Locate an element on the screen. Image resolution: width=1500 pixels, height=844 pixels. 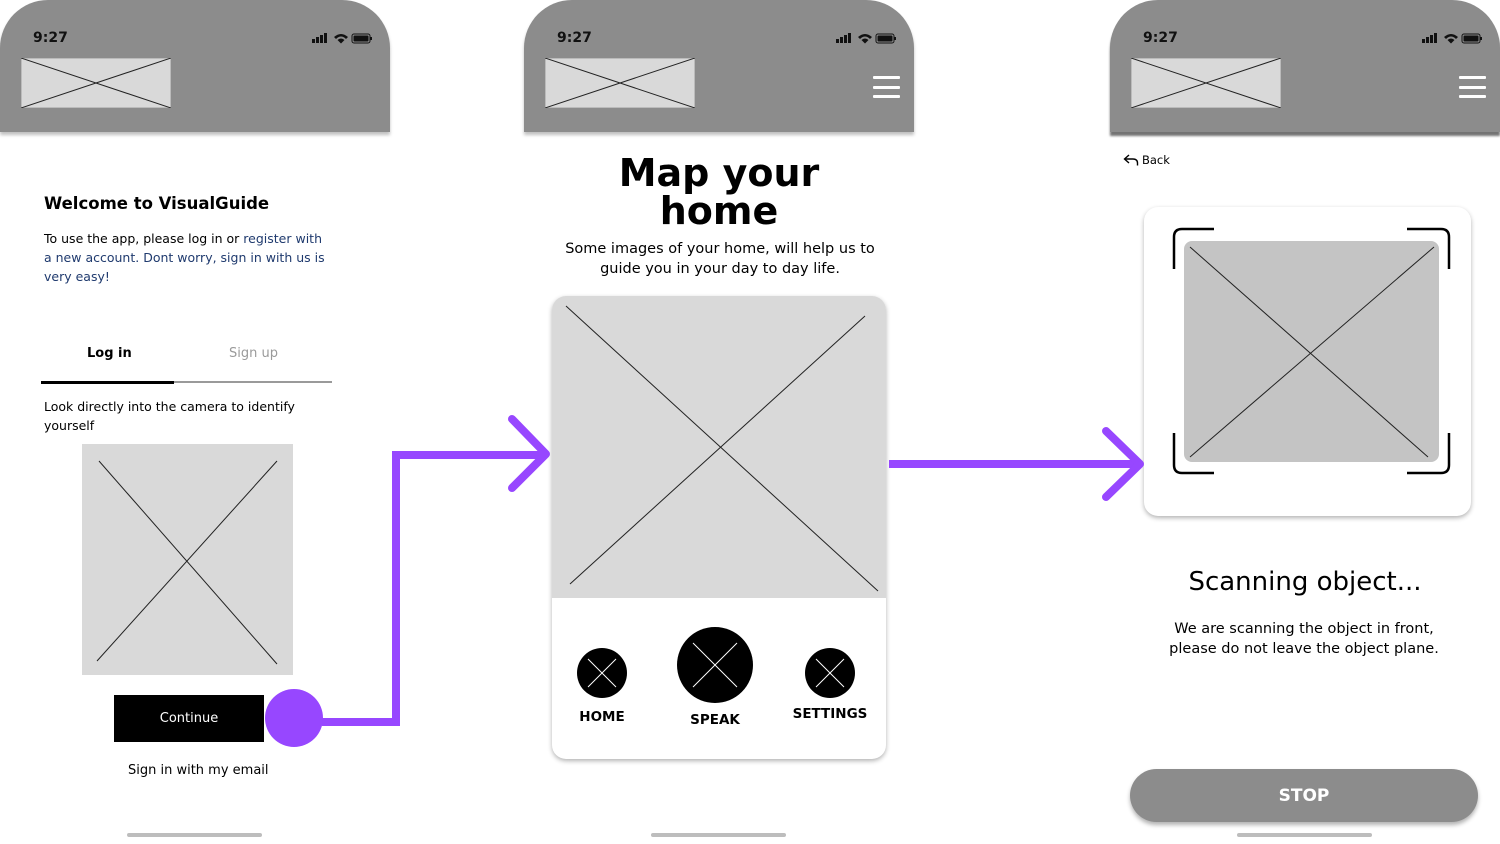
page-title-line2: home is located at coordinates (719, 211).